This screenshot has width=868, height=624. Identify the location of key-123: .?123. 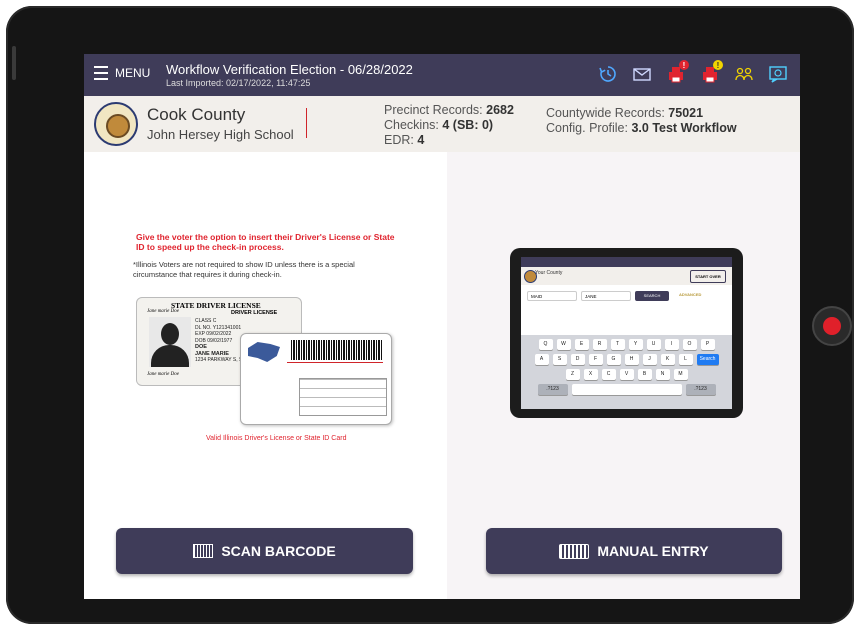
(552, 389).